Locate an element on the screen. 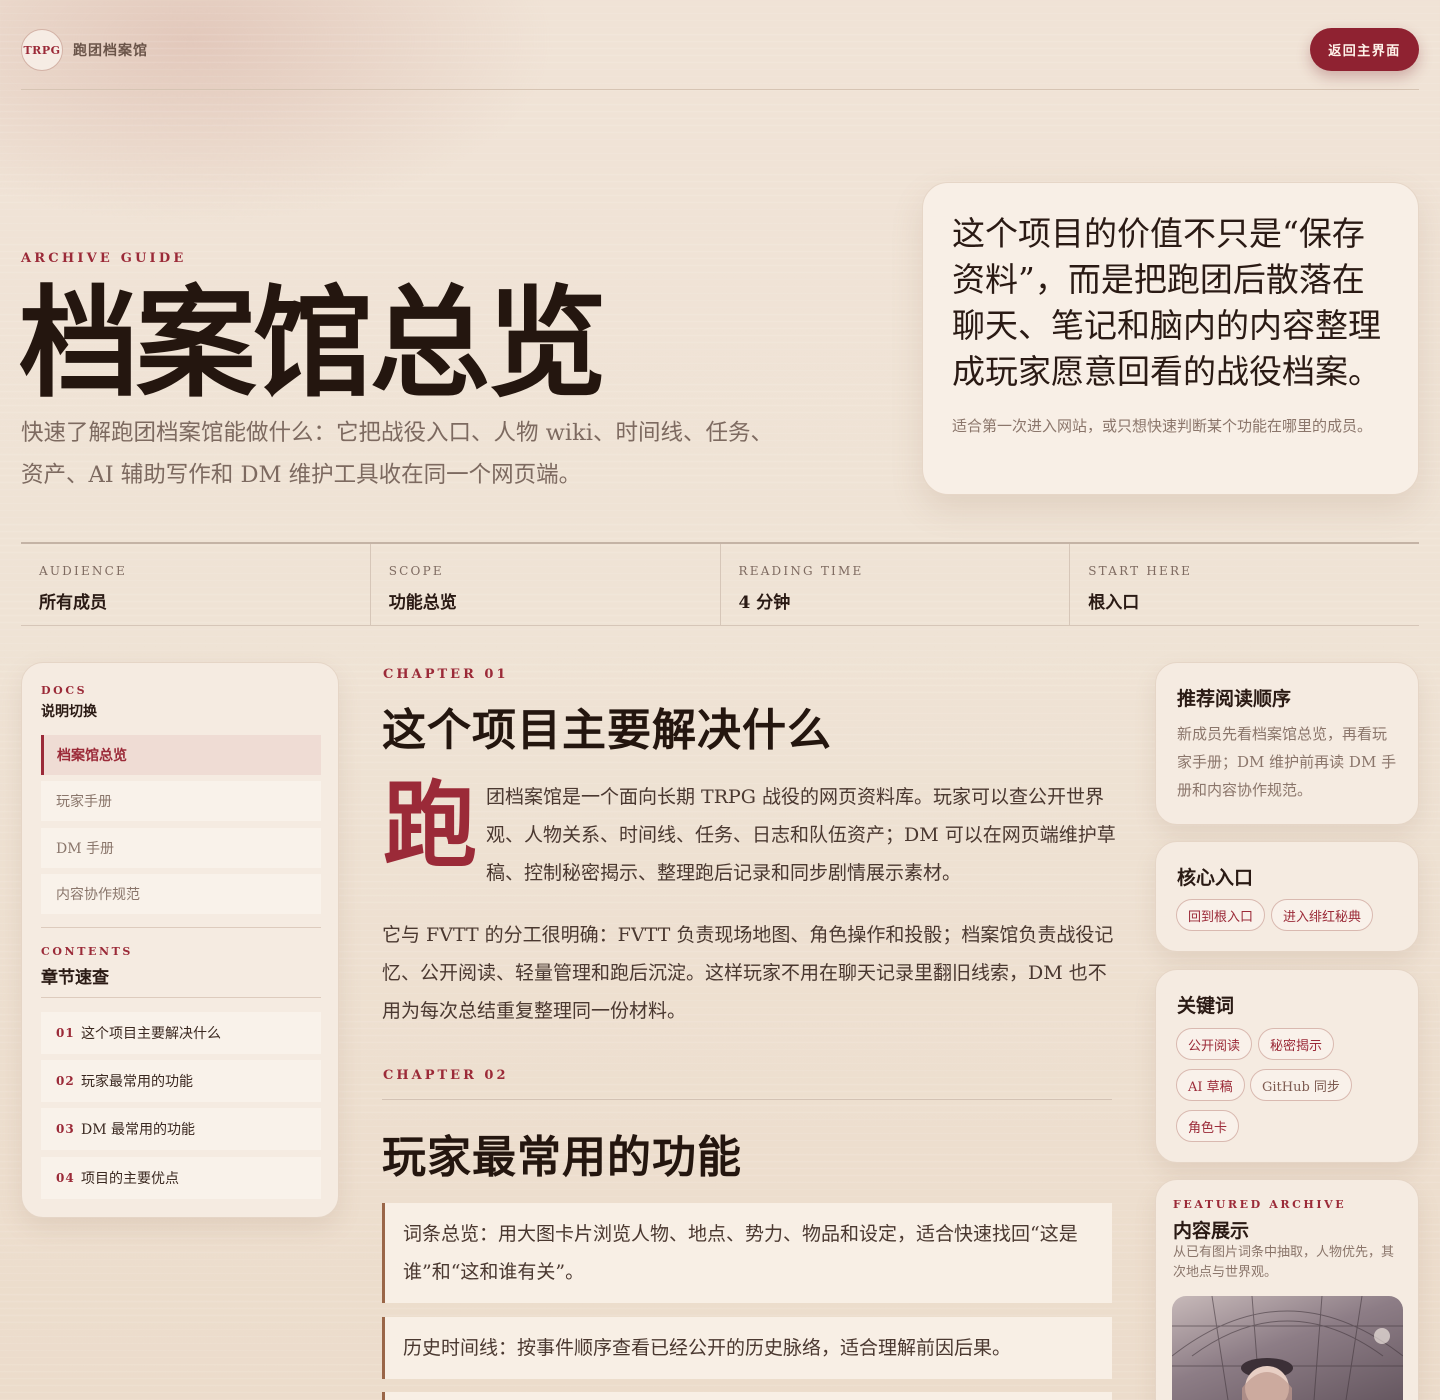  toc-item: 01 这个项目主要解决什么 is located at coordinates (181, 1033).